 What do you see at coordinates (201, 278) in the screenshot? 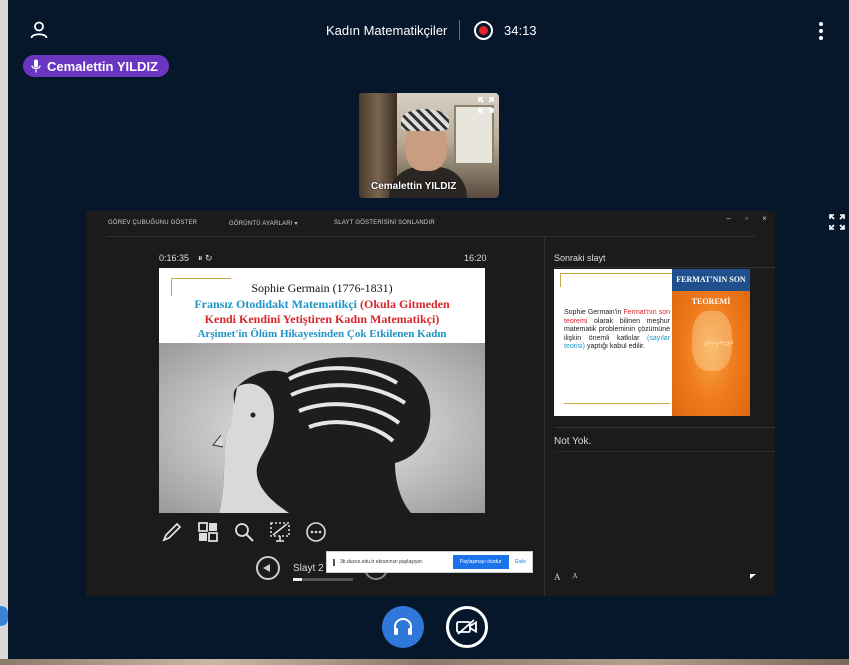
I see `slide-accent-line-top` at bounding box center [201, 278].